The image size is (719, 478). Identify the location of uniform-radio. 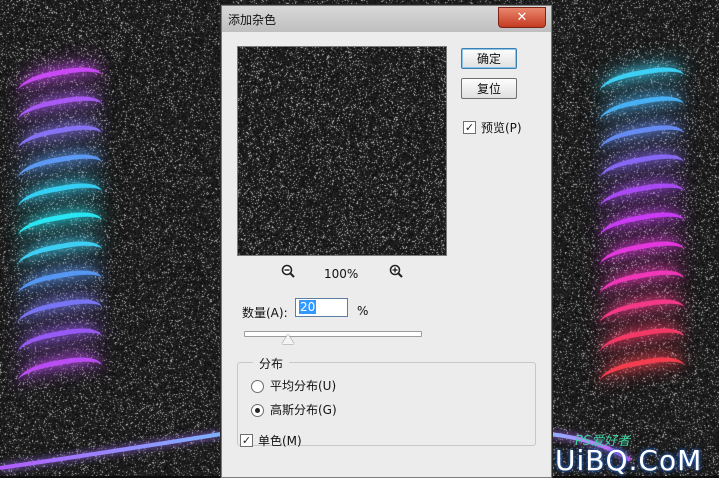
(257, 386).